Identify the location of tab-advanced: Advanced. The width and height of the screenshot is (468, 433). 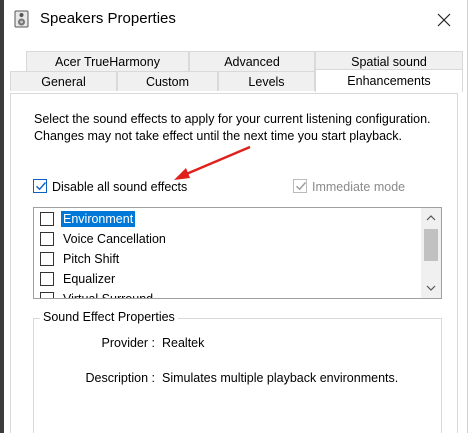
(252, 61).